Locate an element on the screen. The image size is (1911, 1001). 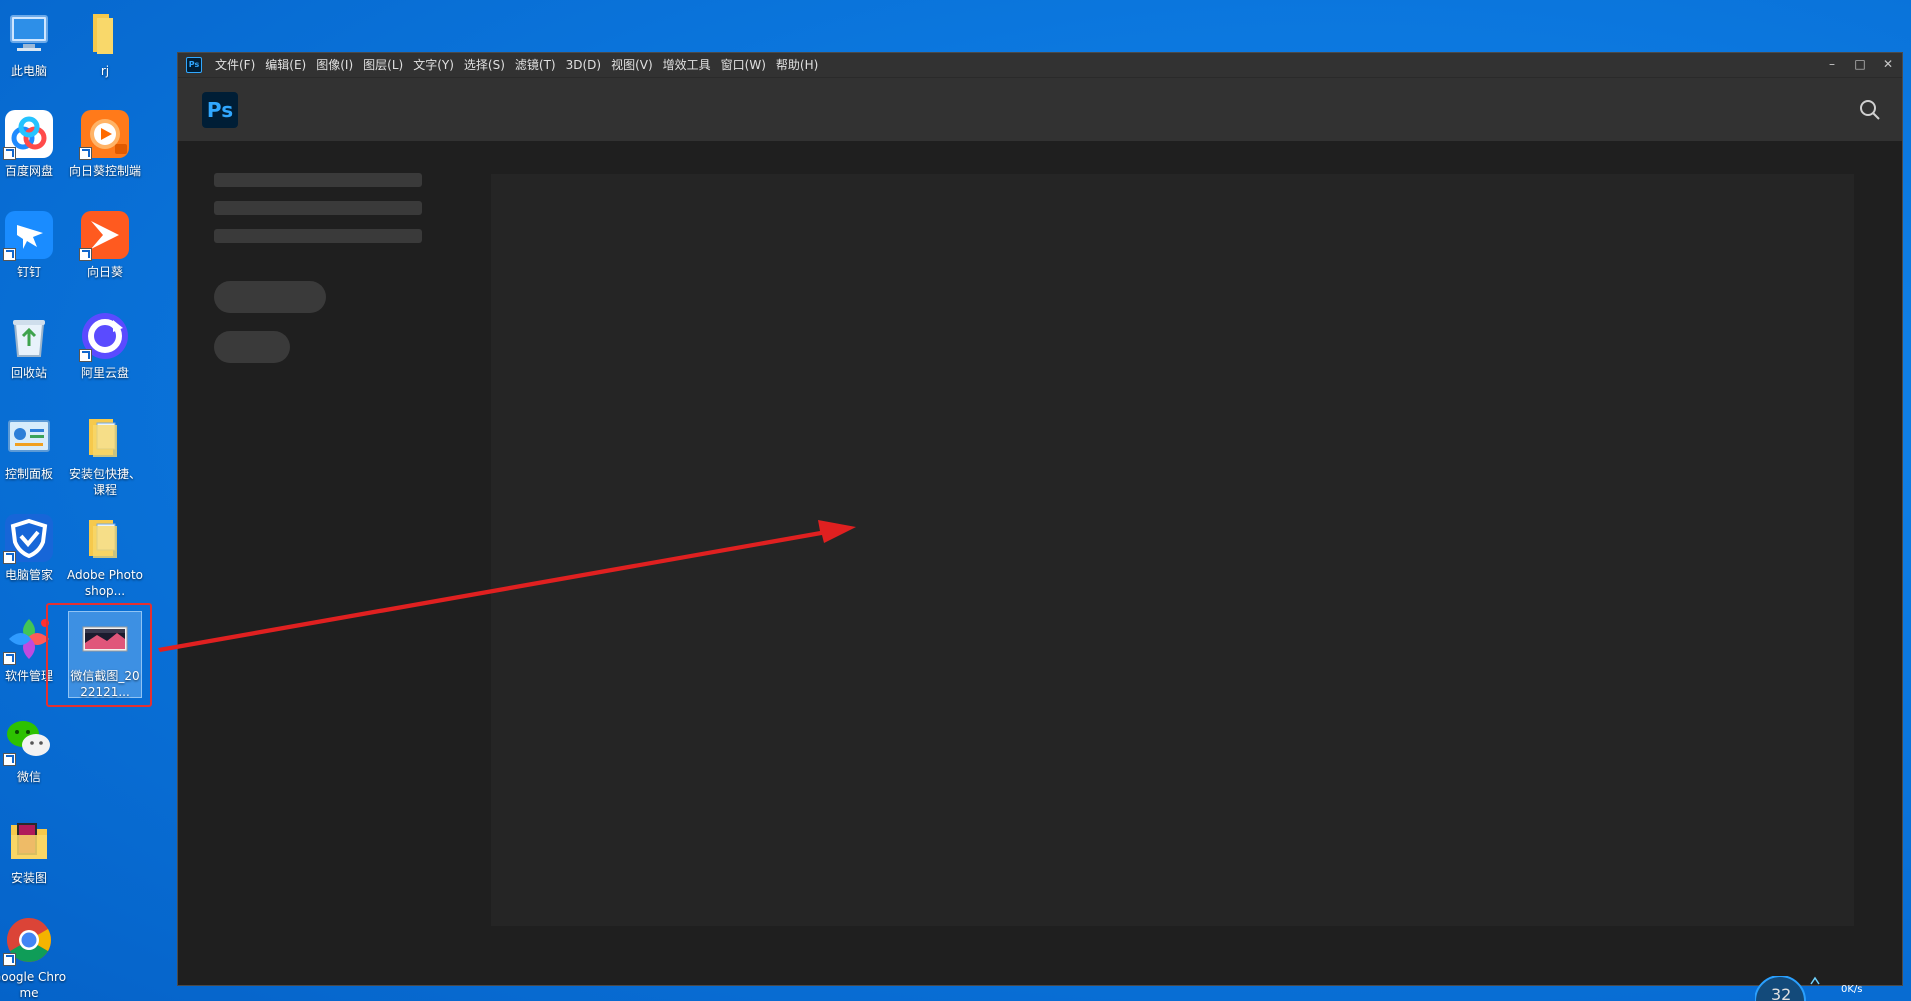
maximize-button: □ is located at coordinates (1860, 65).